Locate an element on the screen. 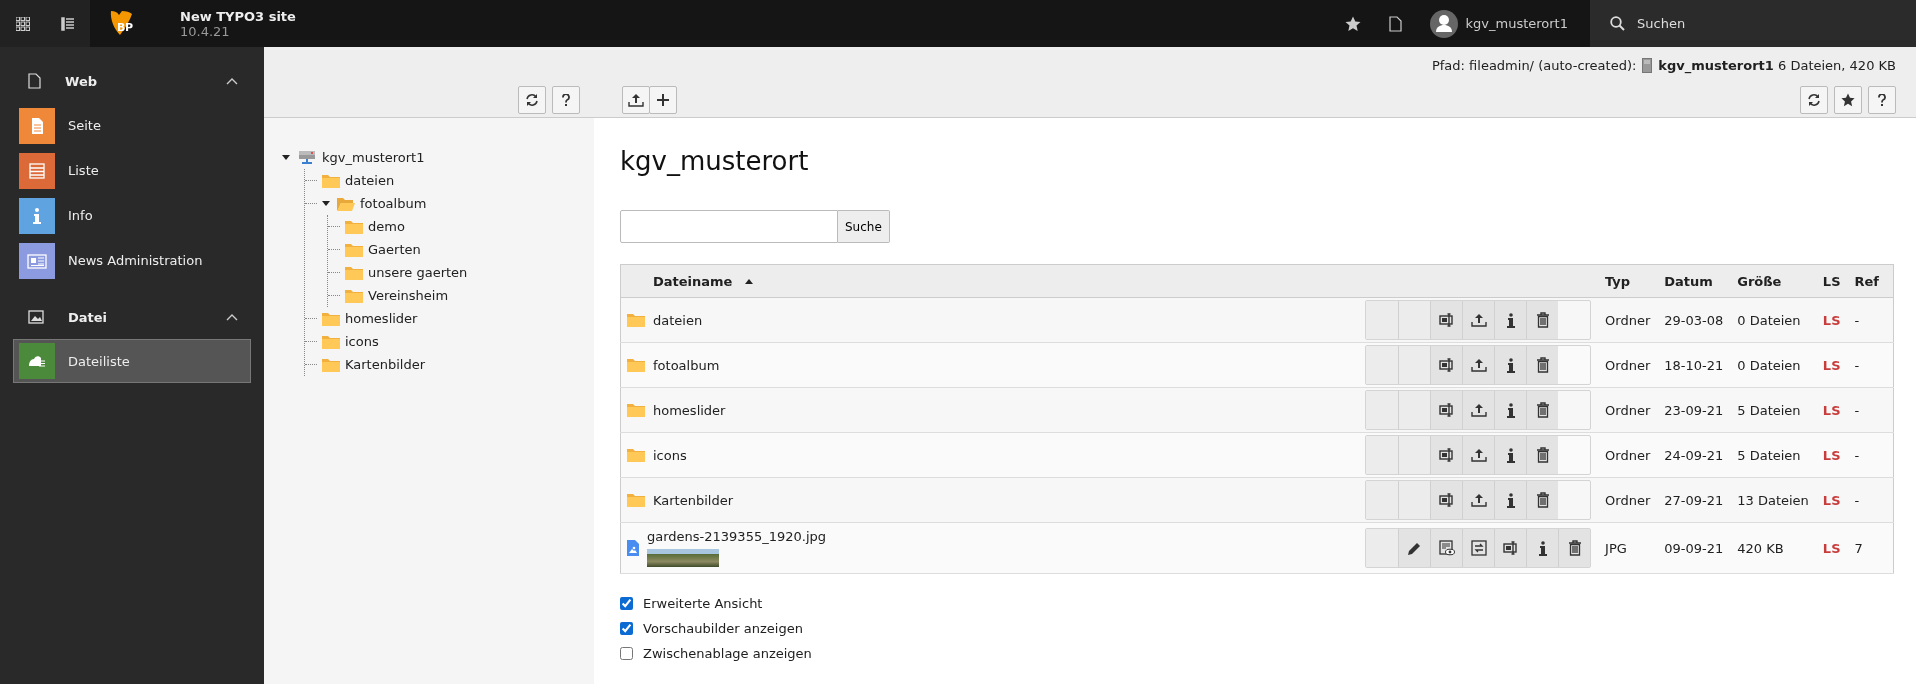 This screenshot has height=684, width=1916. tree-item: Kartenbilder is located at coordinates (385, 364).